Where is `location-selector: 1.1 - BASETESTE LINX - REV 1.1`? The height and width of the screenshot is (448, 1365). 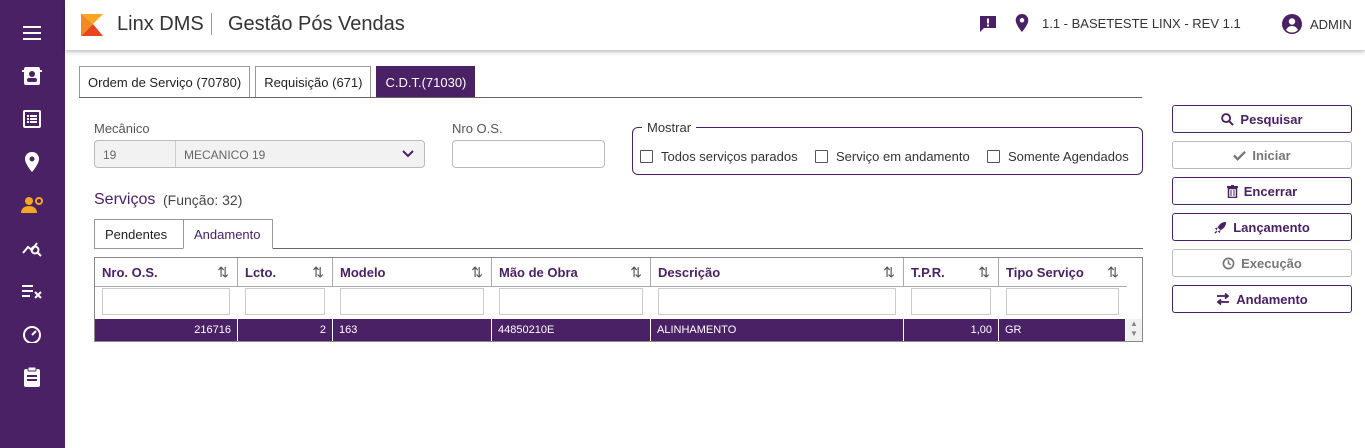
location-selector: 1.1 - BASETESTE LINX - REV 1.1 is located at coordinates (1128, 23).